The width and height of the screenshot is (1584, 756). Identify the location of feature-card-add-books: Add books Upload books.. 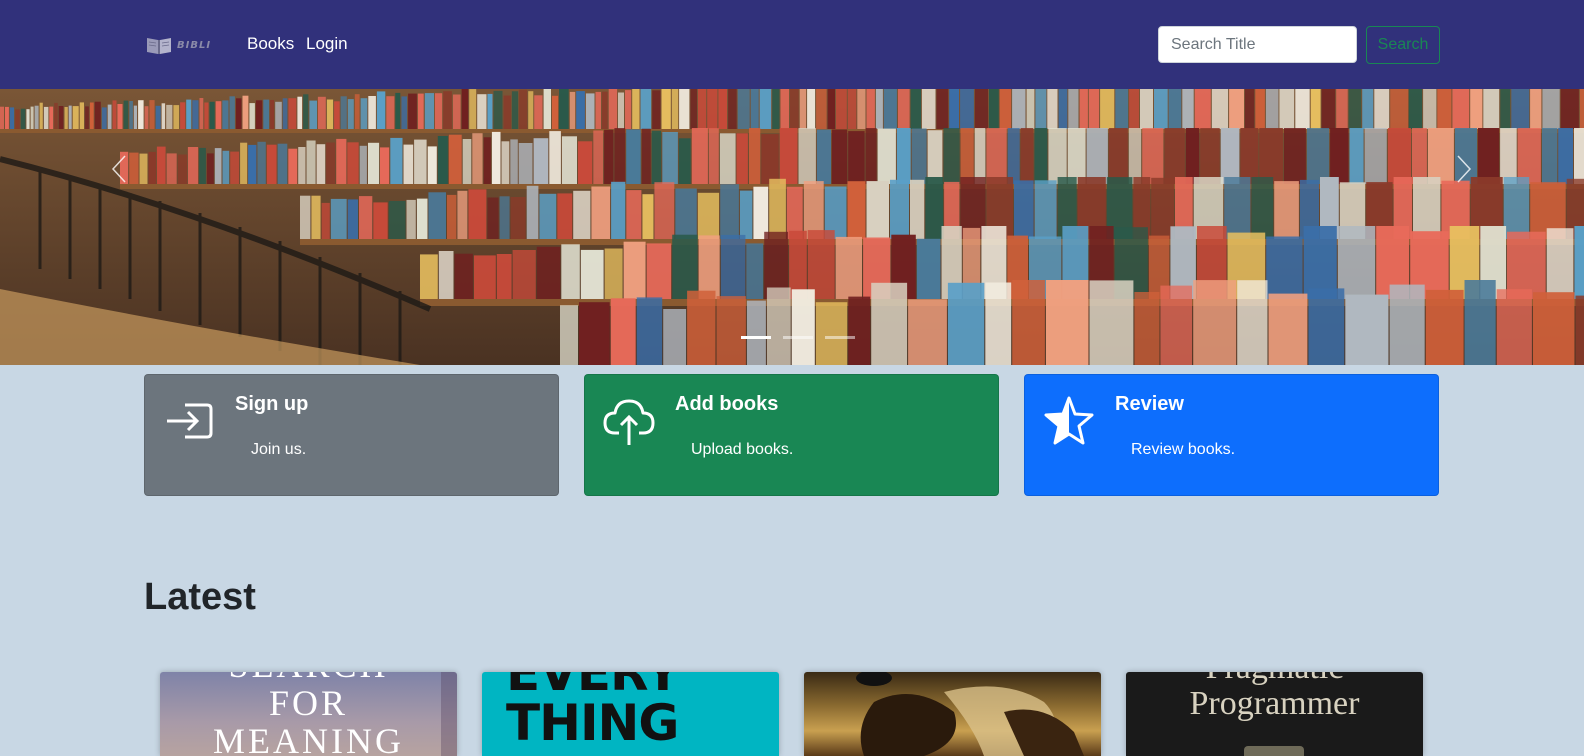
(791, 435).